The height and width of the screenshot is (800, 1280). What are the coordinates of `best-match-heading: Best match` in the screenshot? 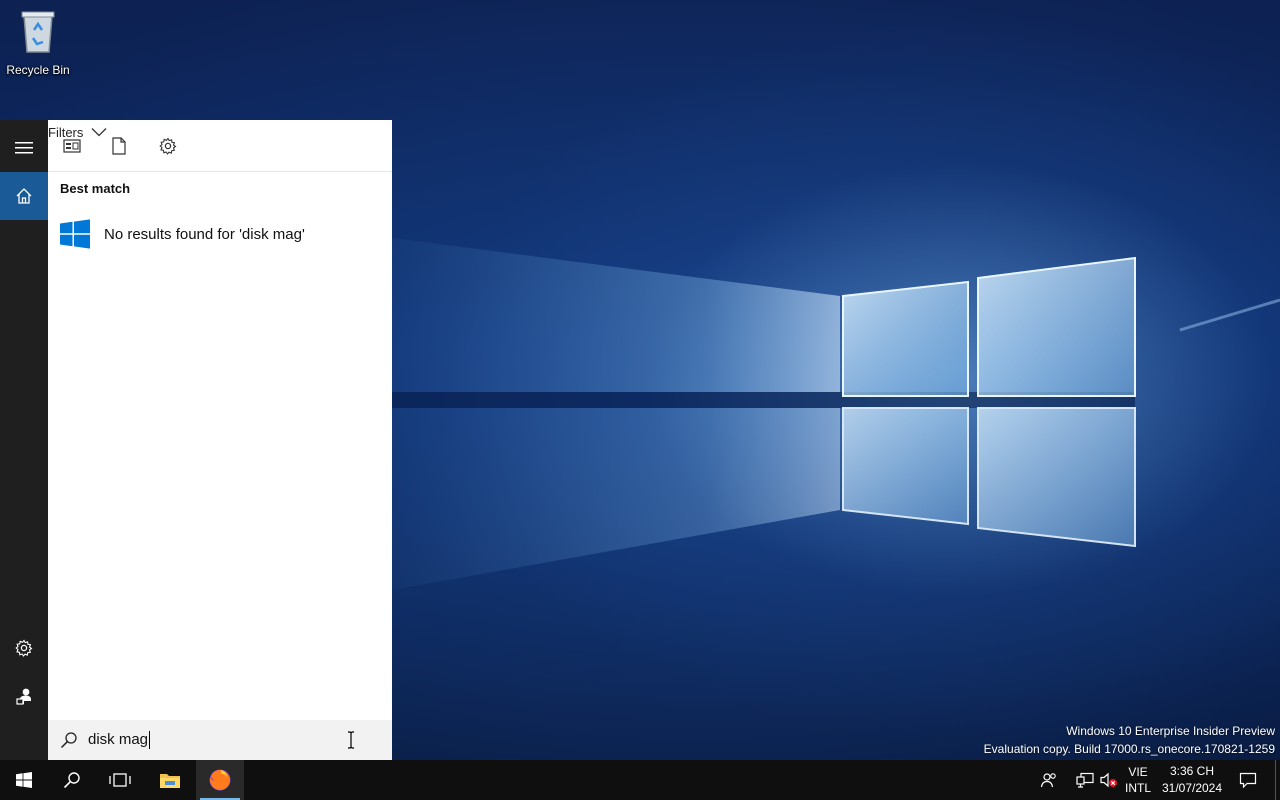 It's located at (95, 188).